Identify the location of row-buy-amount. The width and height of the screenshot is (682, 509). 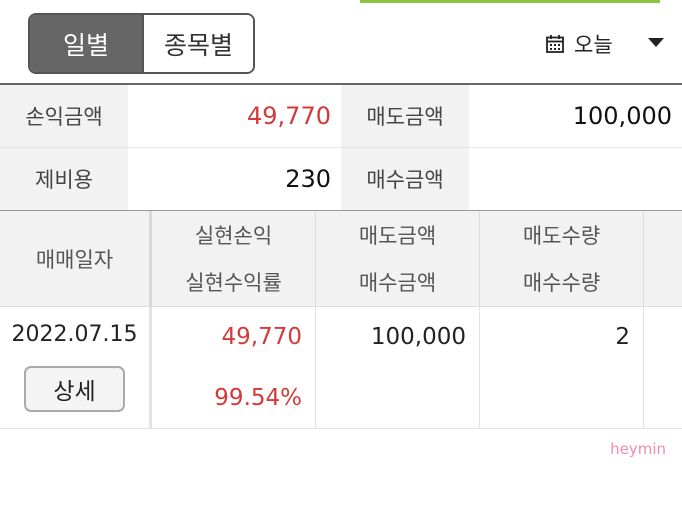
(397, 398).